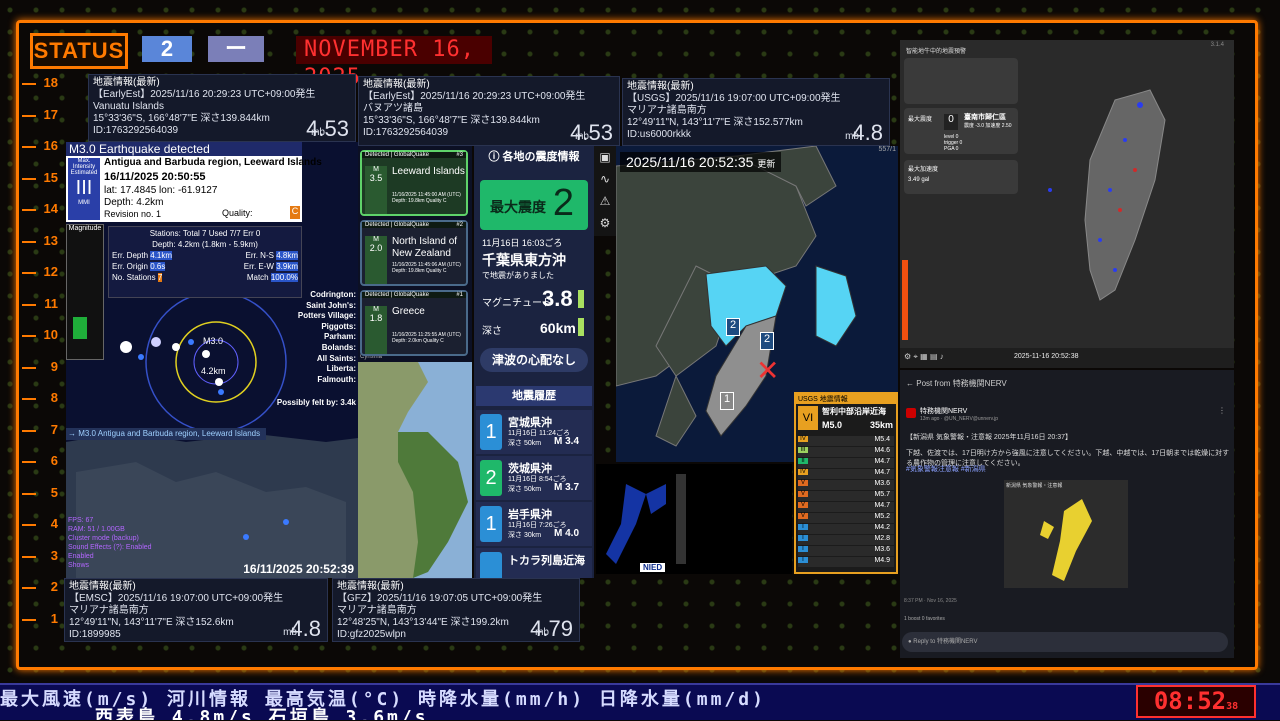 This screenshot has height=721, width=1280. What do you see at coordinates (767, 341) in the screenshot?
I see `map-intensity-label-2: 2` at bounding box center [767, 341].